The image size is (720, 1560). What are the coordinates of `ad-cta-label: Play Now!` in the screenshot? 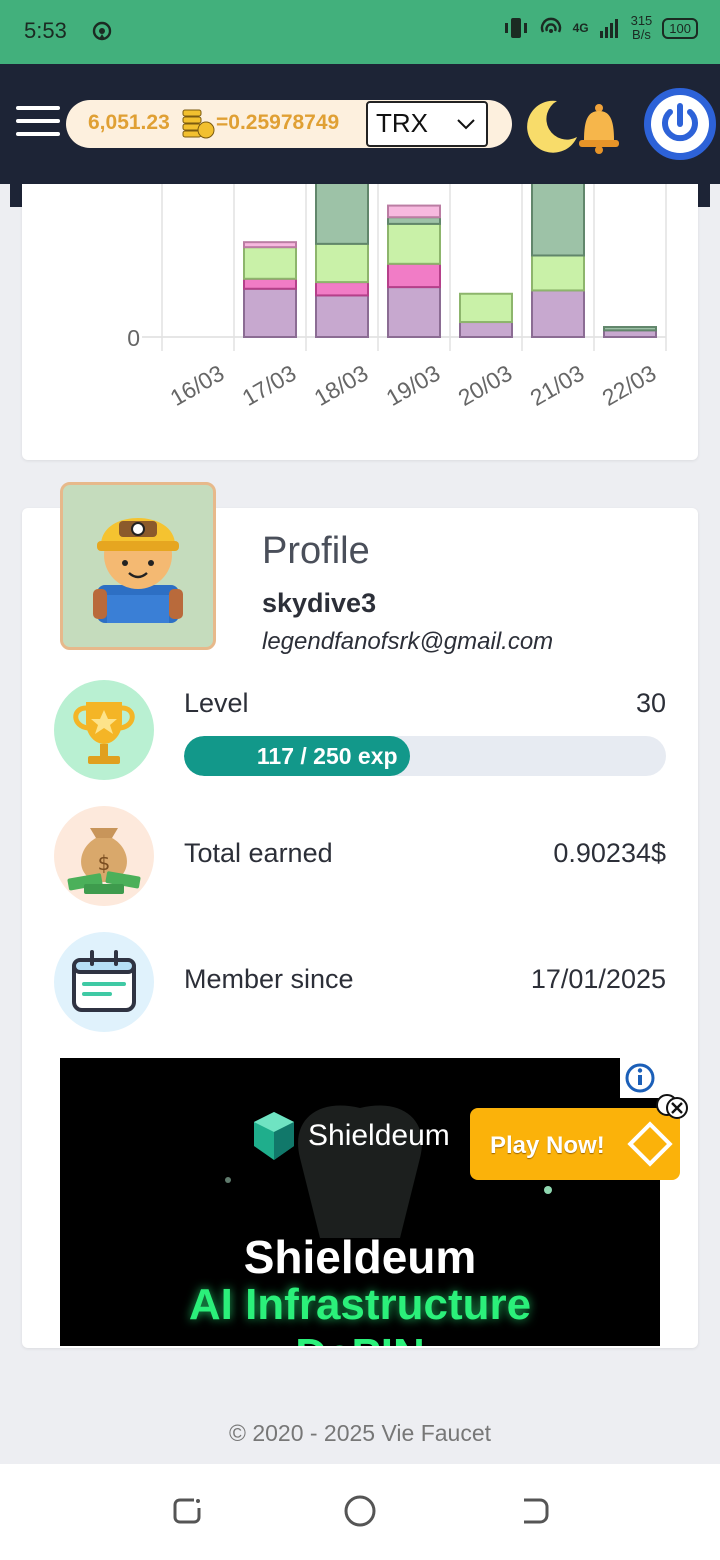 It's located at (547, 1145).